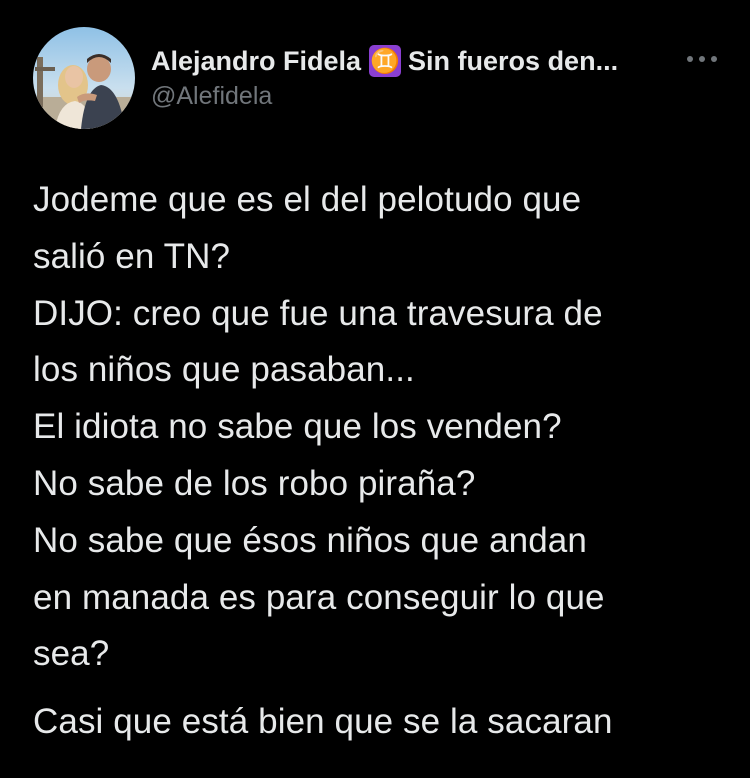  I want to click on author-avatar, so click(84, 78).